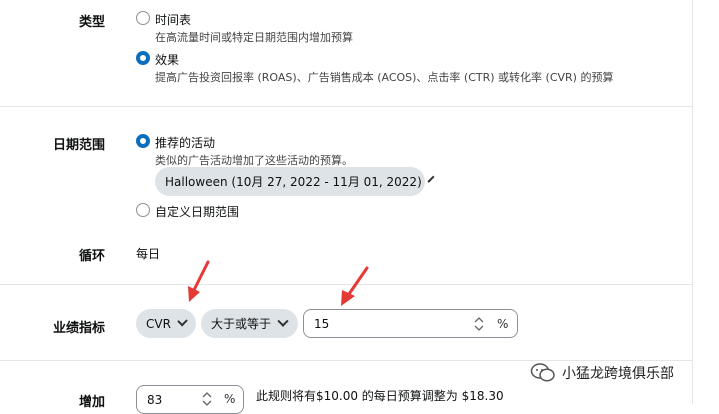  I want to click on event-select: Halloween (10月 27, 2022 - 11月 01, 2022), so click(295, 181).